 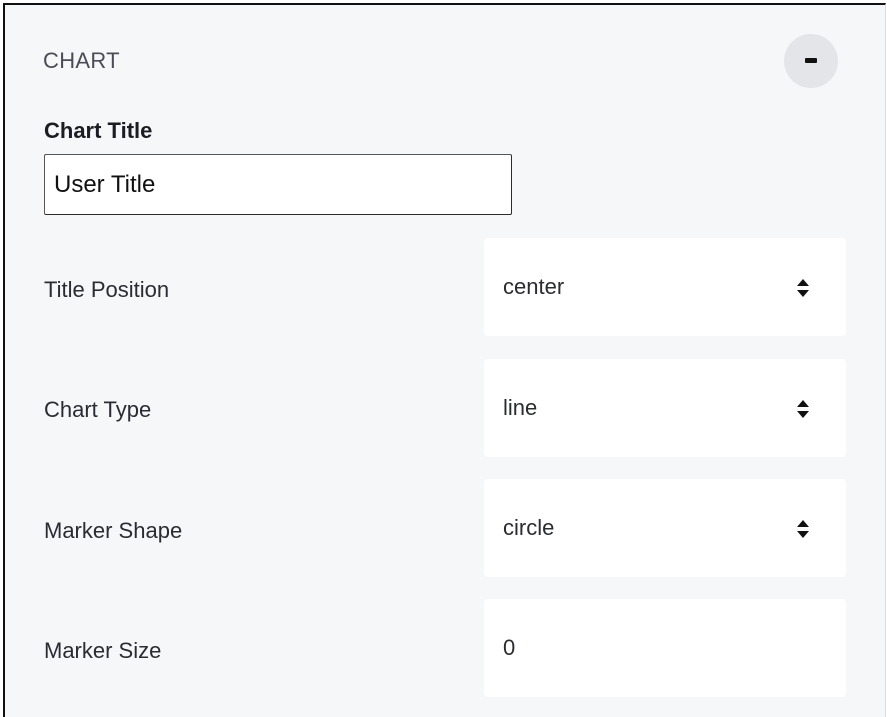 I want to click on marker-shape-value: circle, so click(x=529, y=527).